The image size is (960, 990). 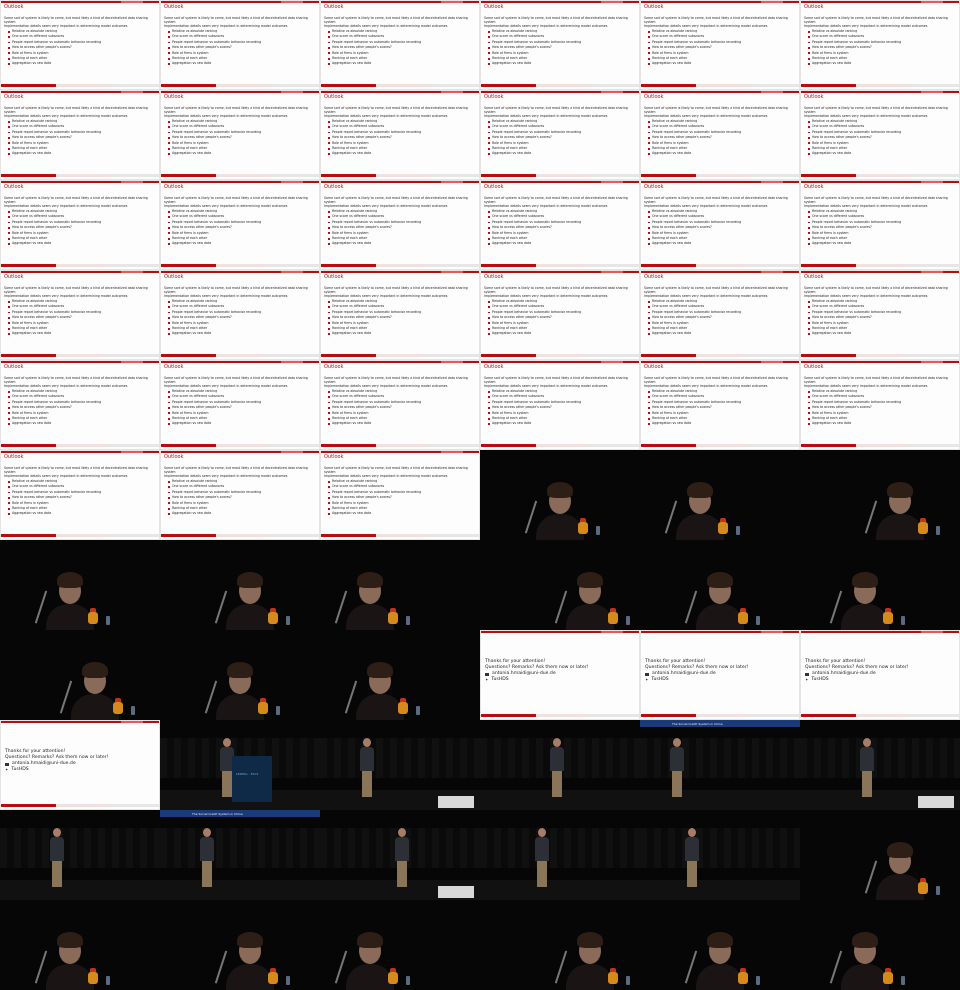 I want to click on speaker-head, so click(x=227, y=742).